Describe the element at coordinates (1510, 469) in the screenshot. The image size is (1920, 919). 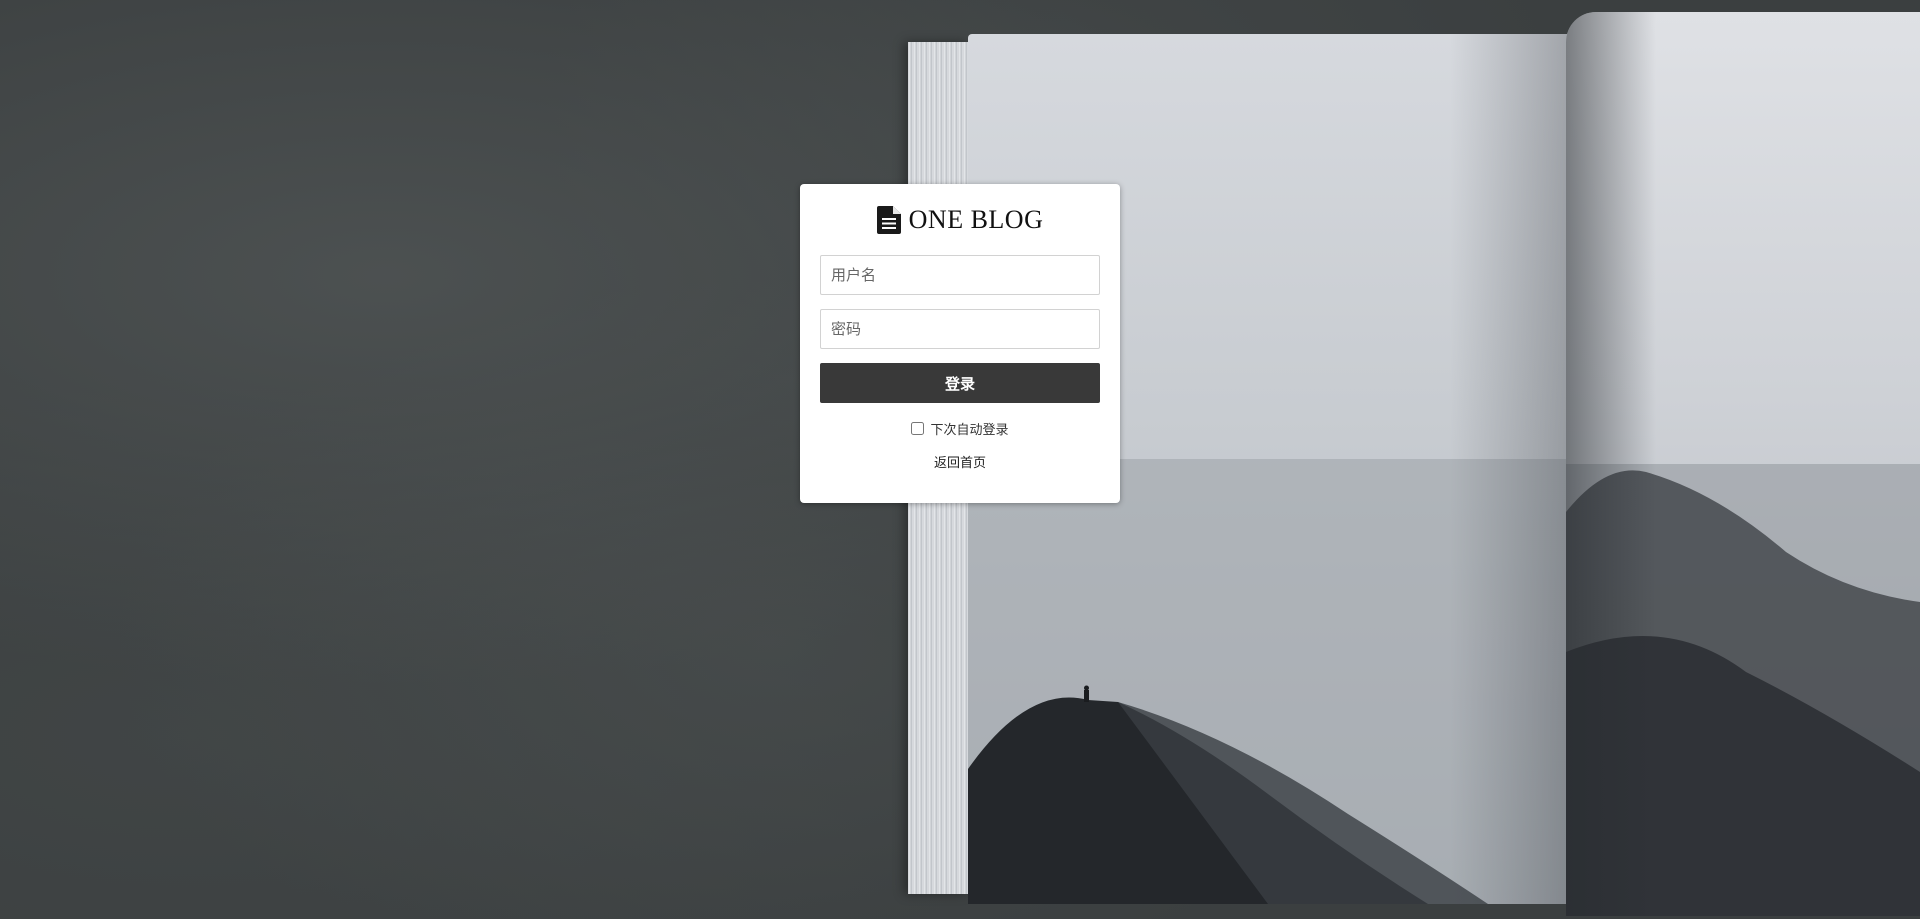
I see `book-spine-shadow` at that location.